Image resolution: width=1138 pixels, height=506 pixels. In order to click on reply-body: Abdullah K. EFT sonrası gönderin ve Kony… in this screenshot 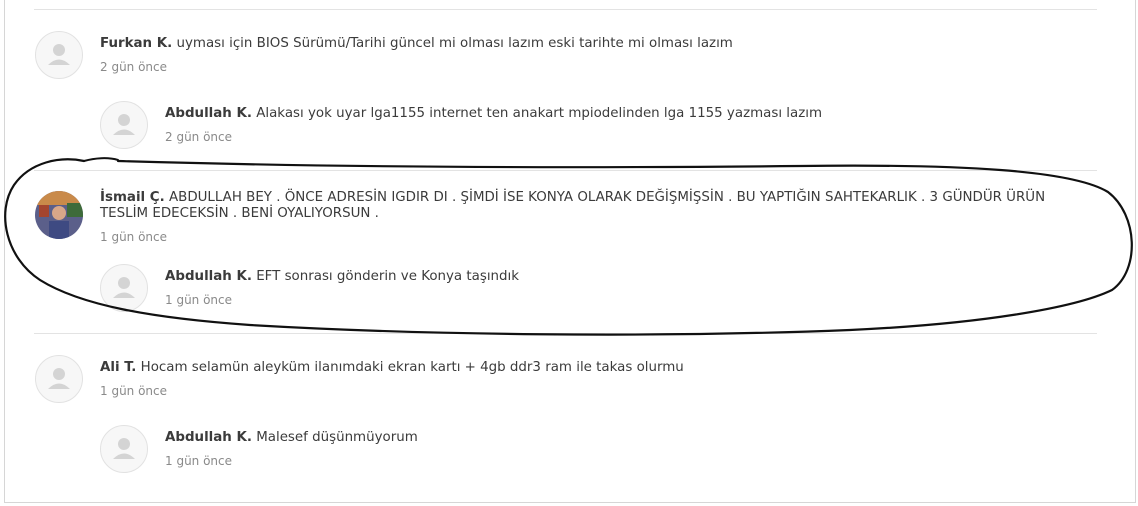, I will do `click(342, 277)`.